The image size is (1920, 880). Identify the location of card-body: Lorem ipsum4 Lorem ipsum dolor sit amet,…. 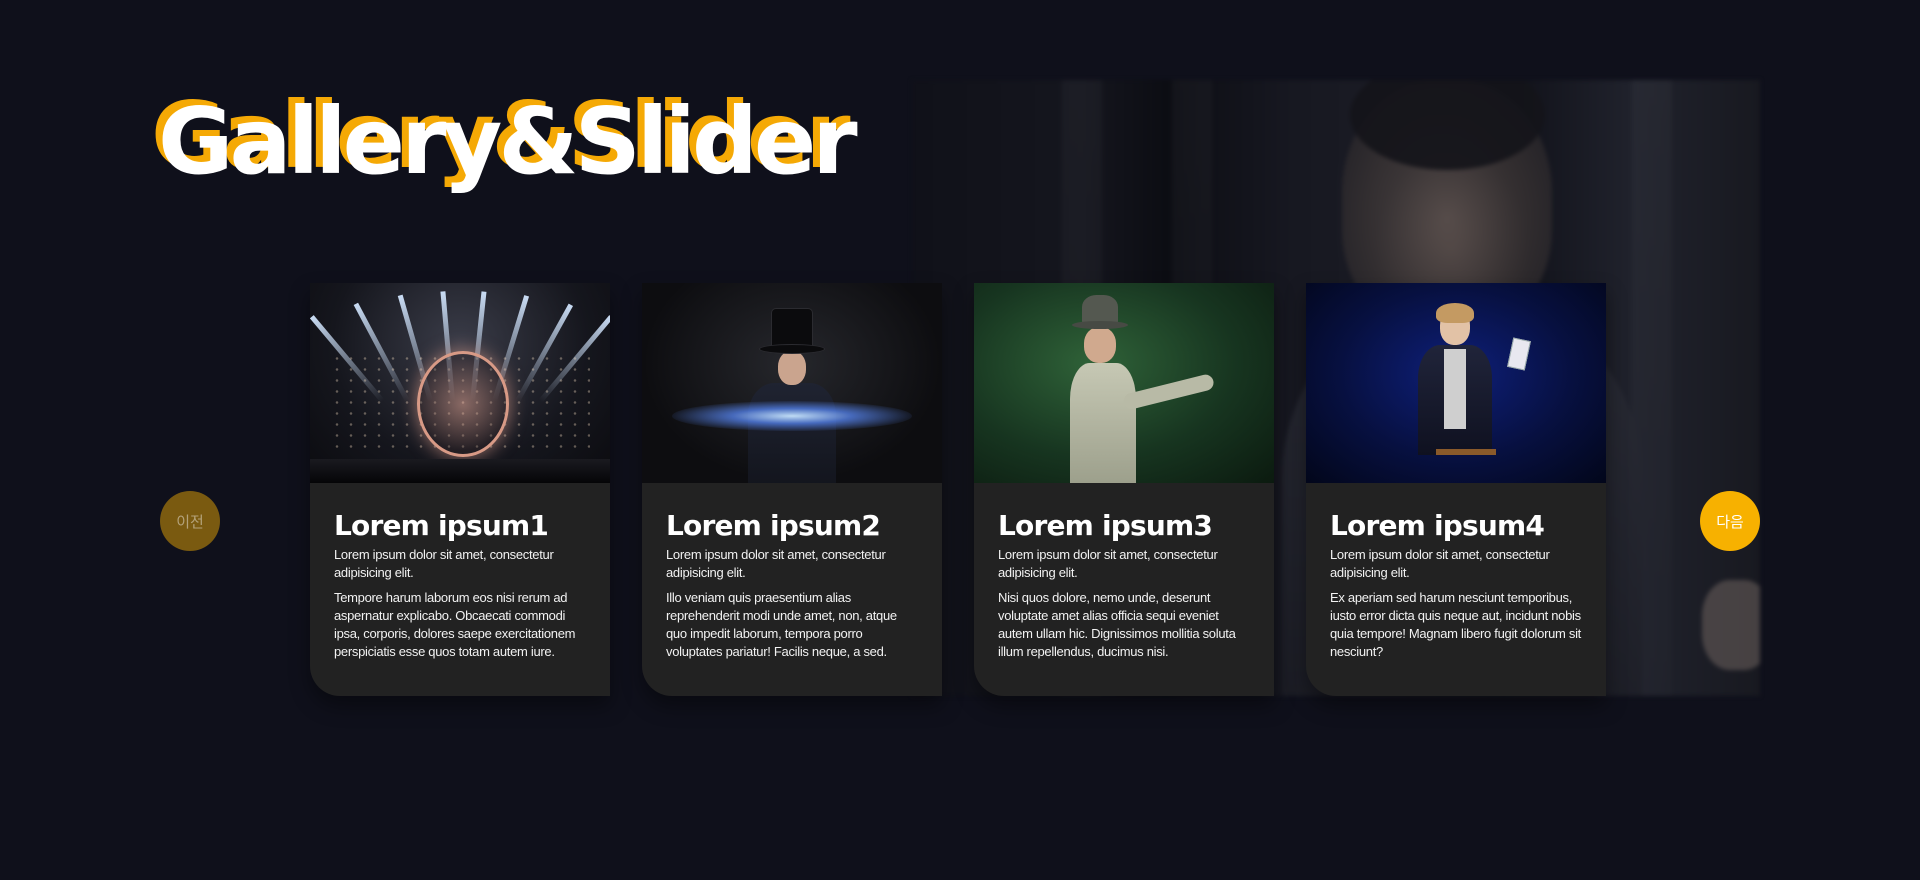
(1456, 572).